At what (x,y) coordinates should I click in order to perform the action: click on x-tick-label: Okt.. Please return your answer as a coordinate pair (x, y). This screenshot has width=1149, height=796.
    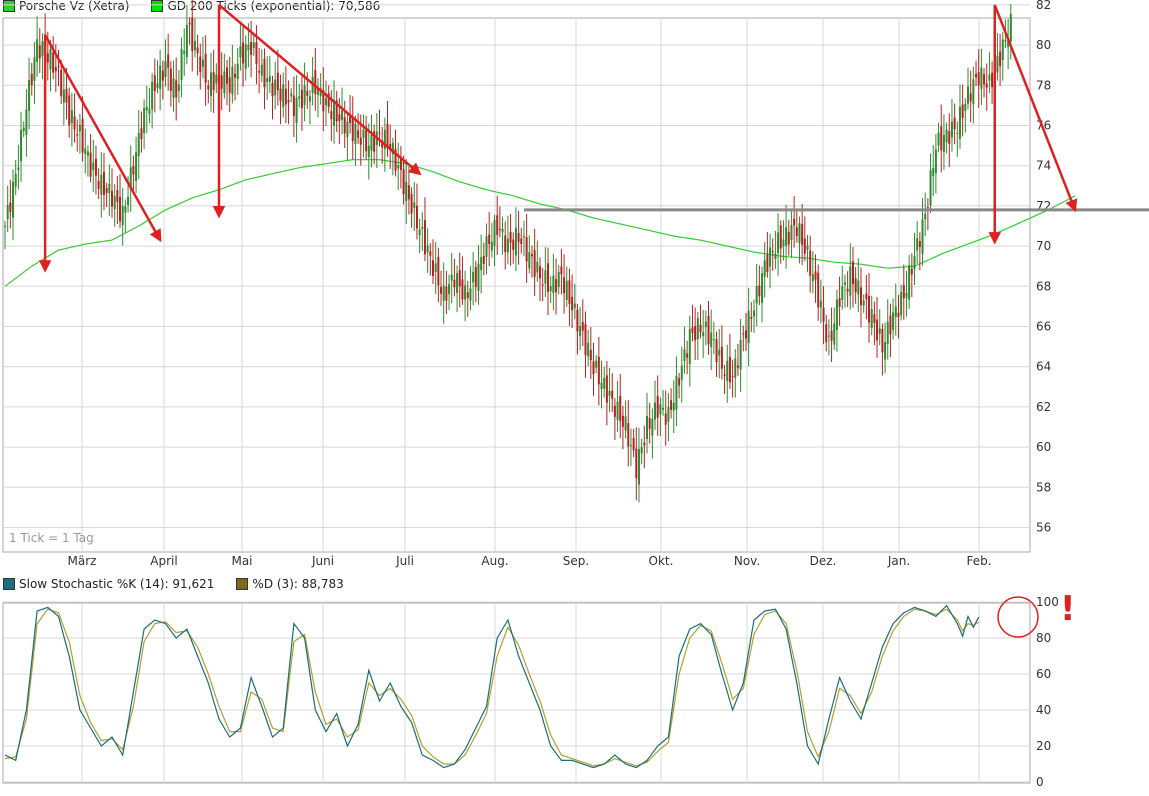
    Looking at the image, I should click on (661, 561).